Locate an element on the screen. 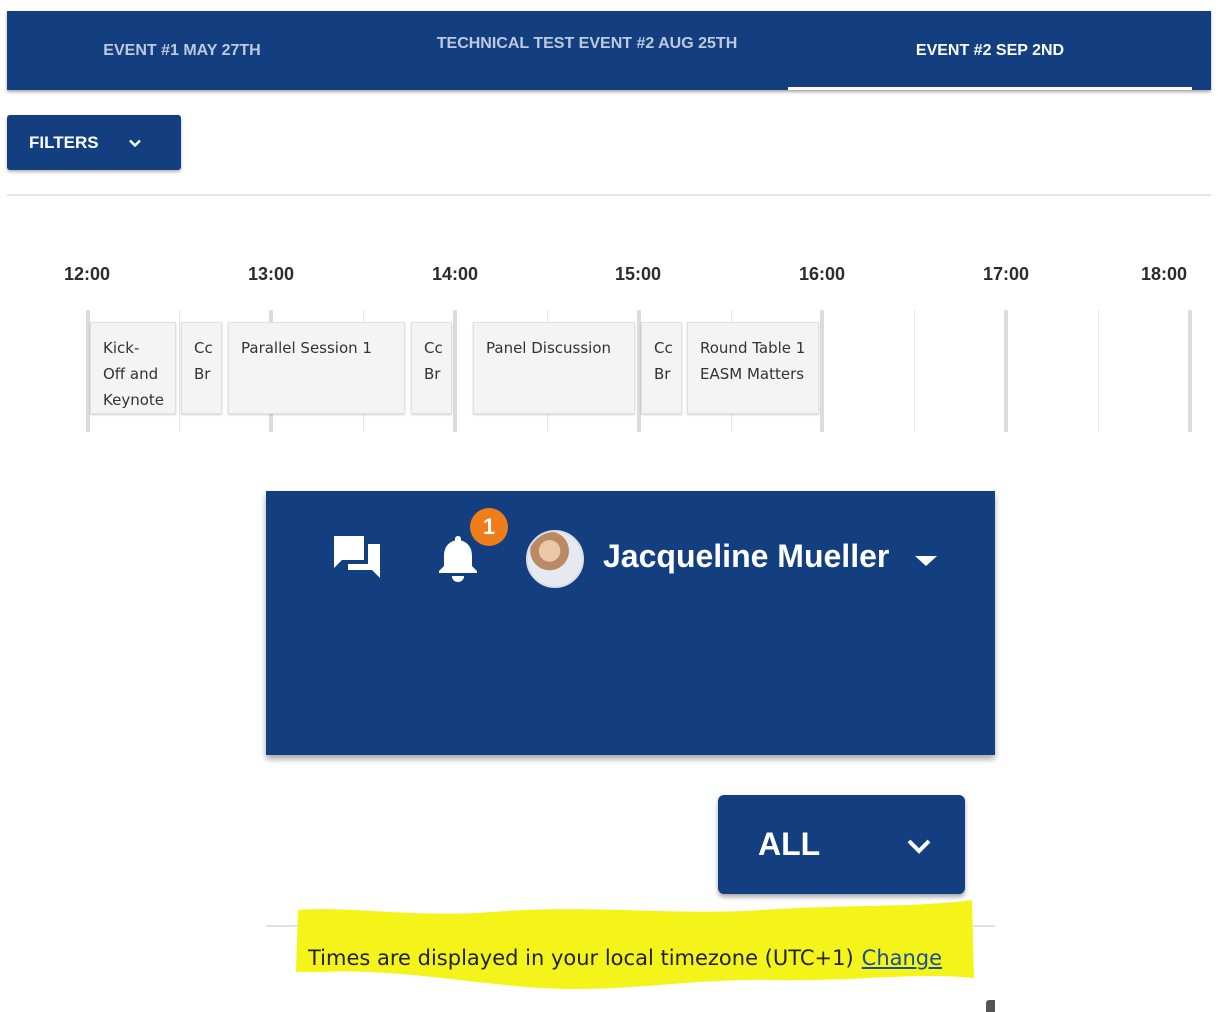 Image resolution: width=1218 pixels, height=1012 pixels. avatar is located at coordinates (555, 559).